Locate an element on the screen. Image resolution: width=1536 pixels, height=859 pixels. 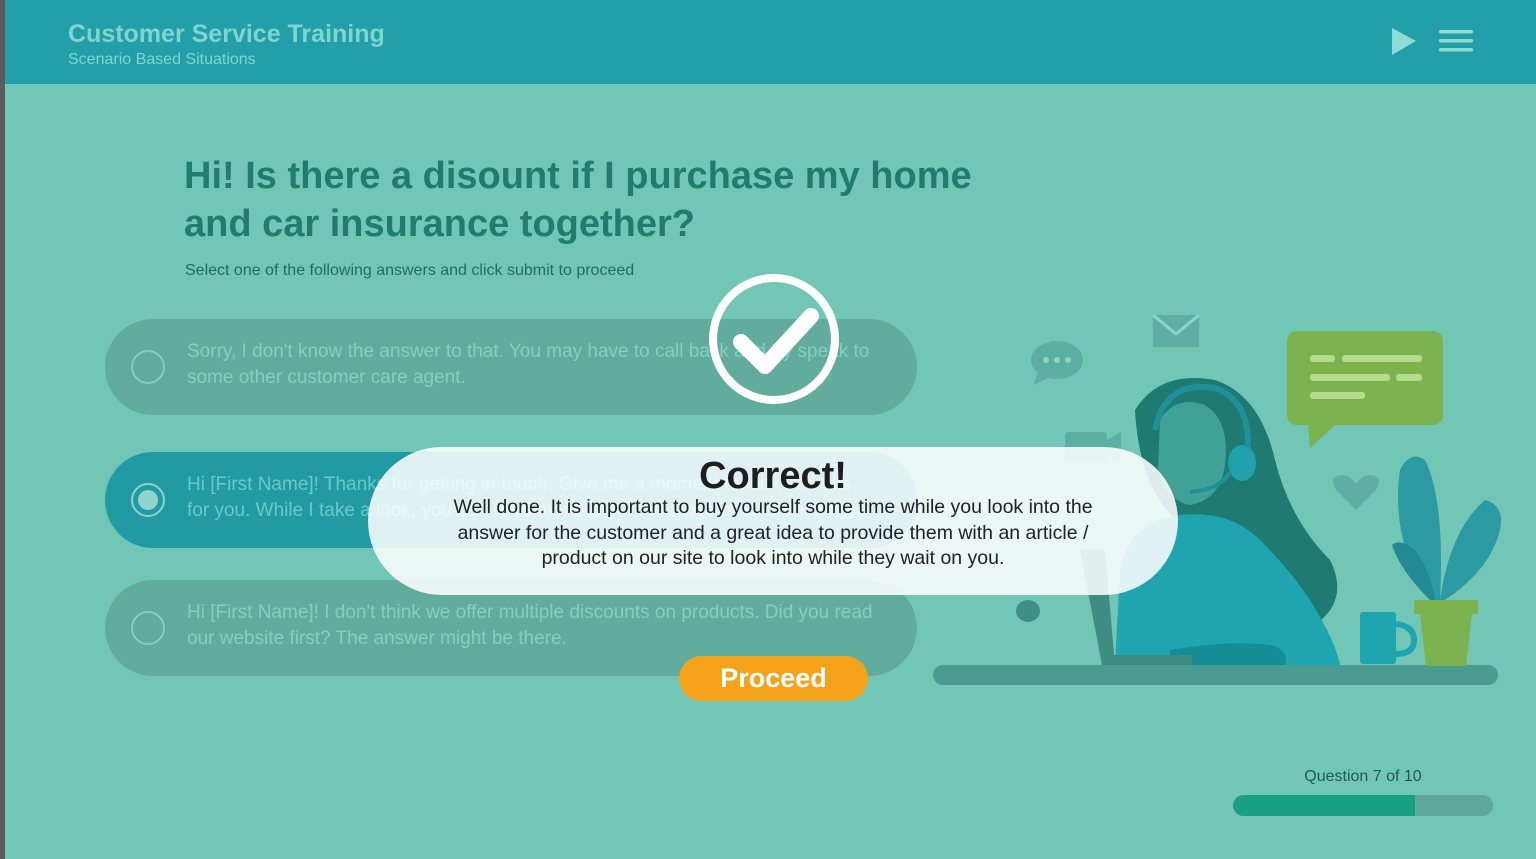
proceed-button: Proceed is located at coordinates (773, 678).